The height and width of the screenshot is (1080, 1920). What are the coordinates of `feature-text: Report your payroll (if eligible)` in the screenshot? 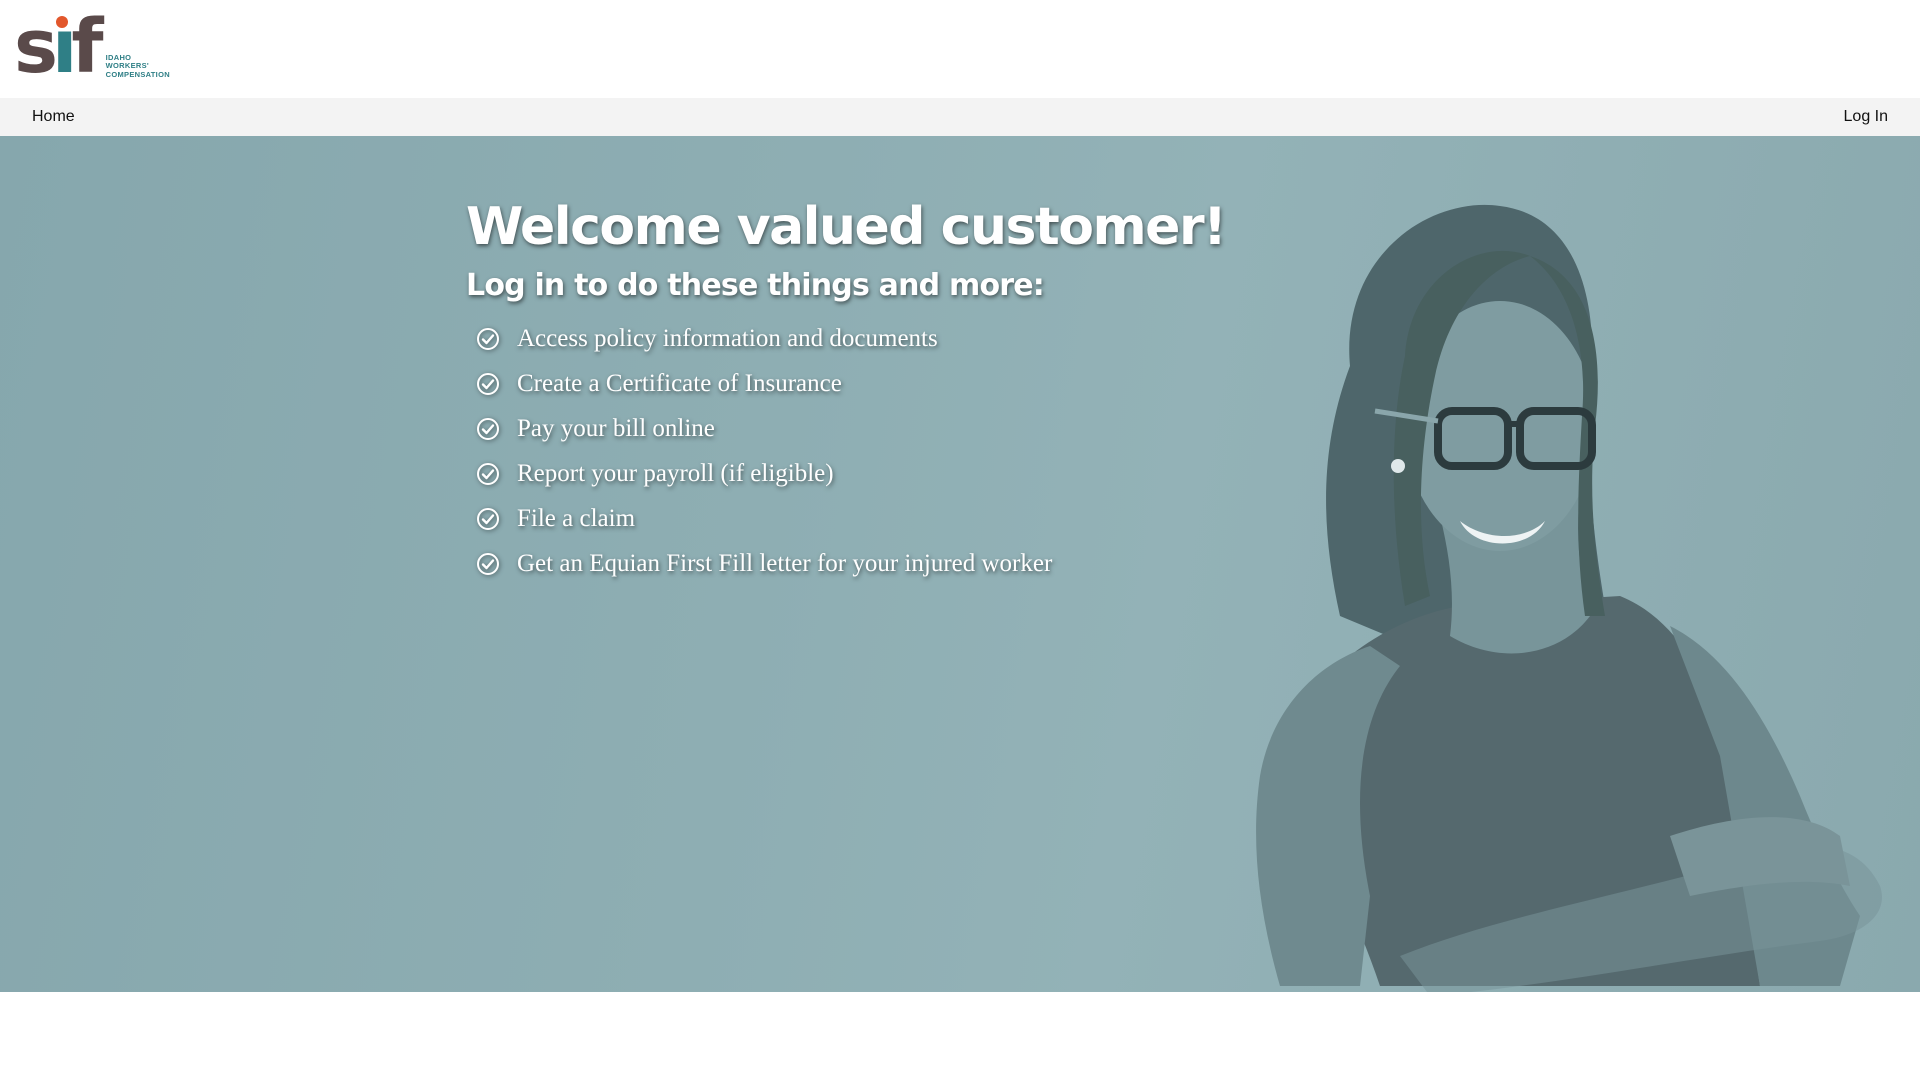 It's located at (675, 473).